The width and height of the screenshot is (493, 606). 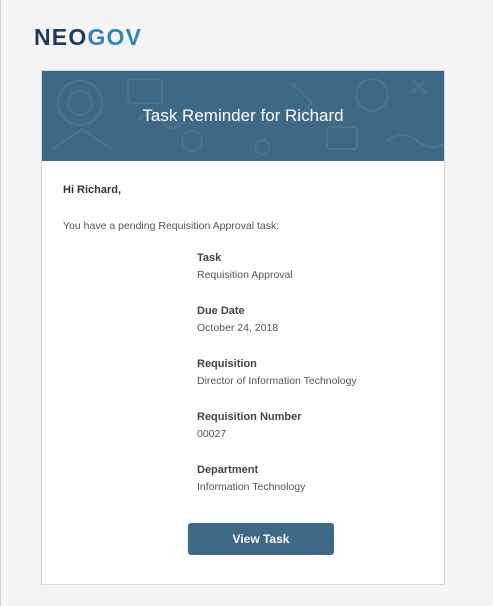 I want to click on window-edge, so click(x=0, y=303).